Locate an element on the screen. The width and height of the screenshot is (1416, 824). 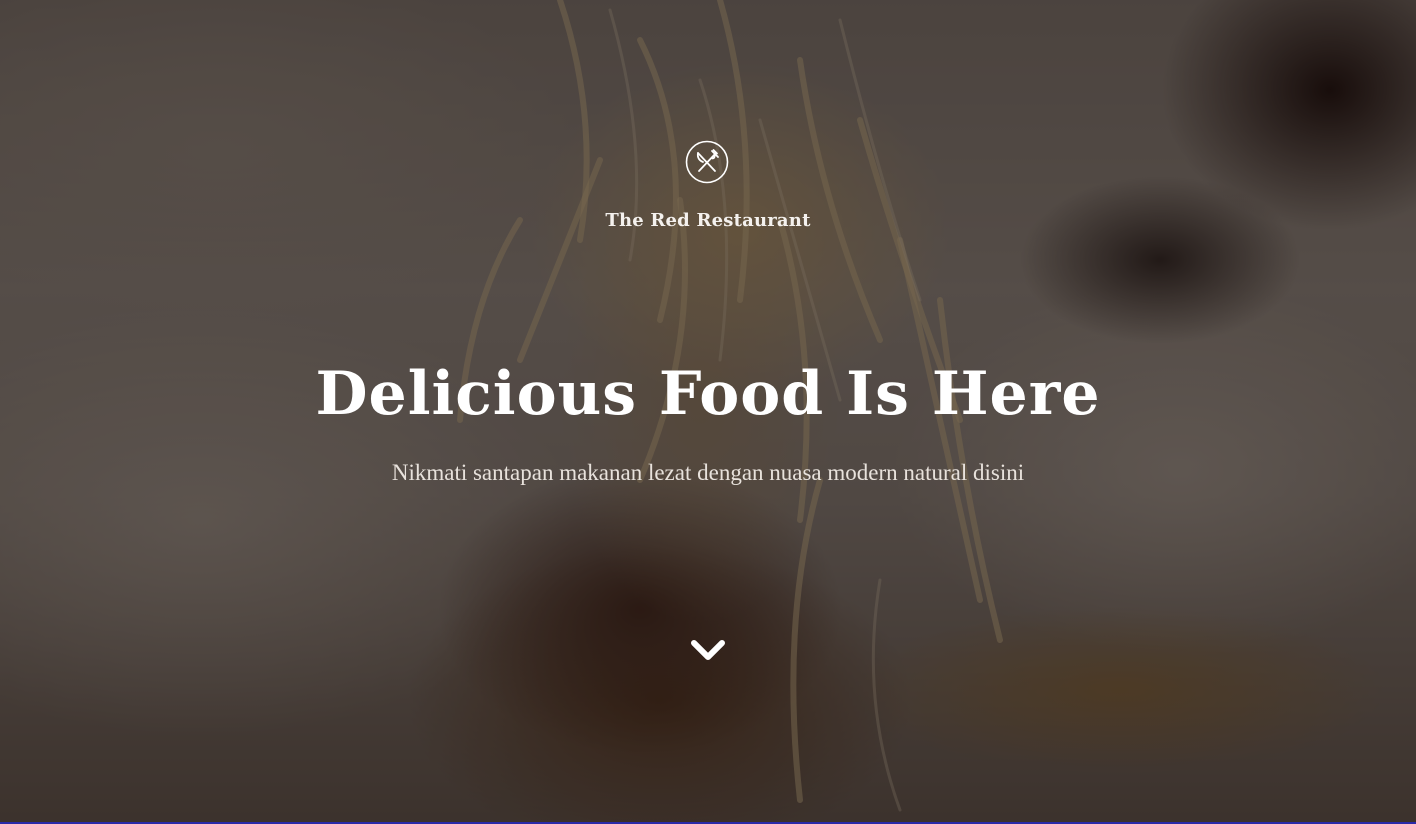
fork-knife-icon is located at coordinates (707, 162).